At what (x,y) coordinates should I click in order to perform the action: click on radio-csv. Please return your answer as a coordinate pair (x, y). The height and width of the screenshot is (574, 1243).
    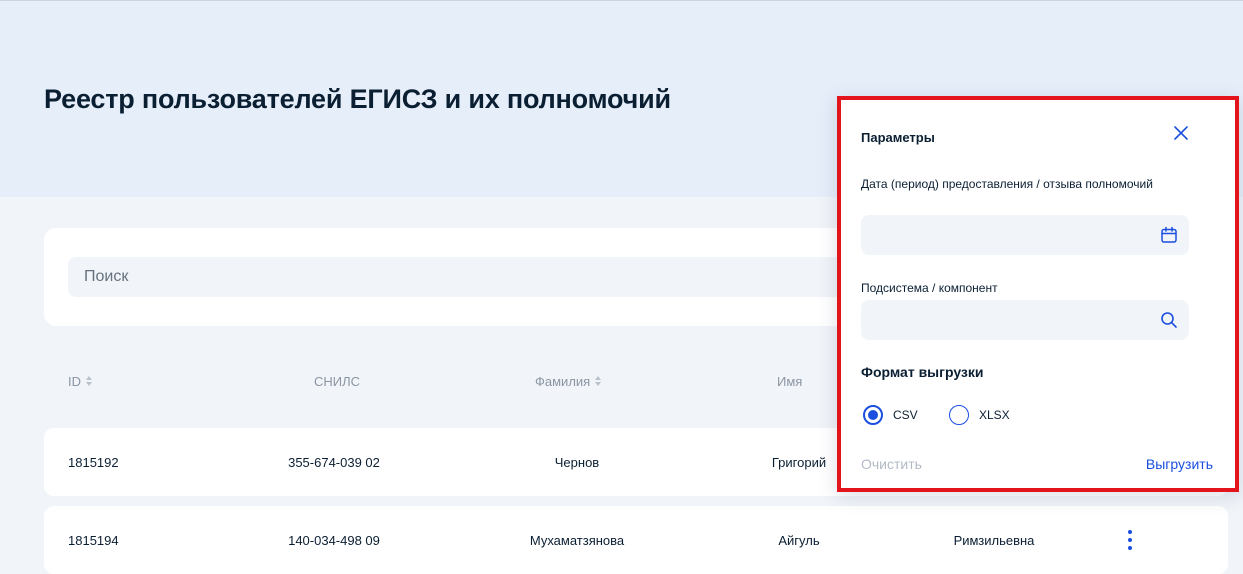
    Looking at the image, I should click on (873, 415).